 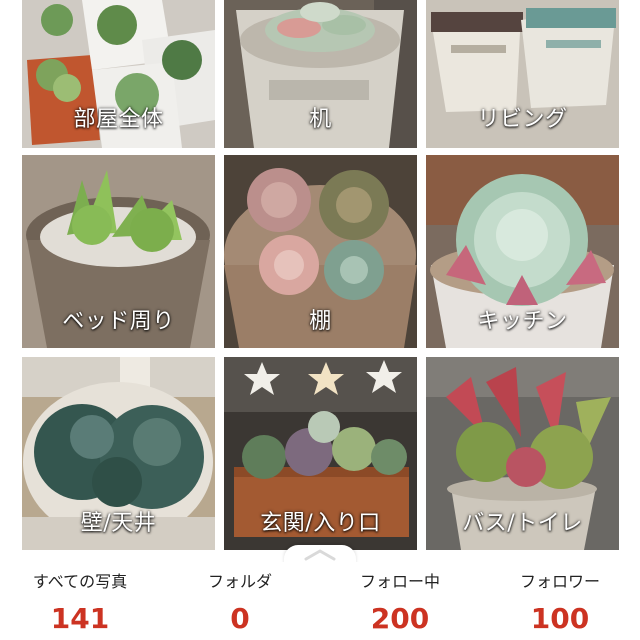 What do you see at coordinates (80, 581) in the screenshot?
I see `stat-label: すべての写真` at bounding box center [80, 581].